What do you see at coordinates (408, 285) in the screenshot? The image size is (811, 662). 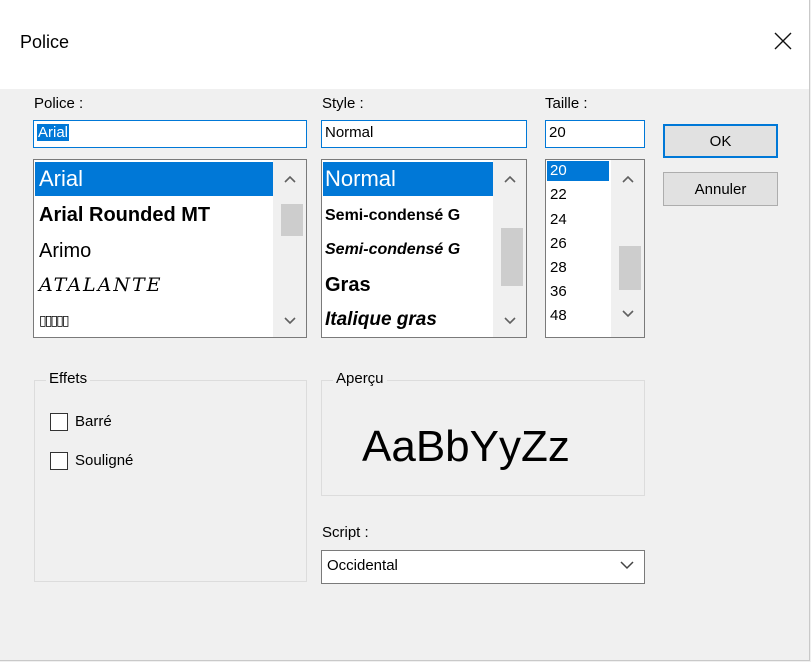 I see `style-list-item: Gras` at bounding box center [408, 285].